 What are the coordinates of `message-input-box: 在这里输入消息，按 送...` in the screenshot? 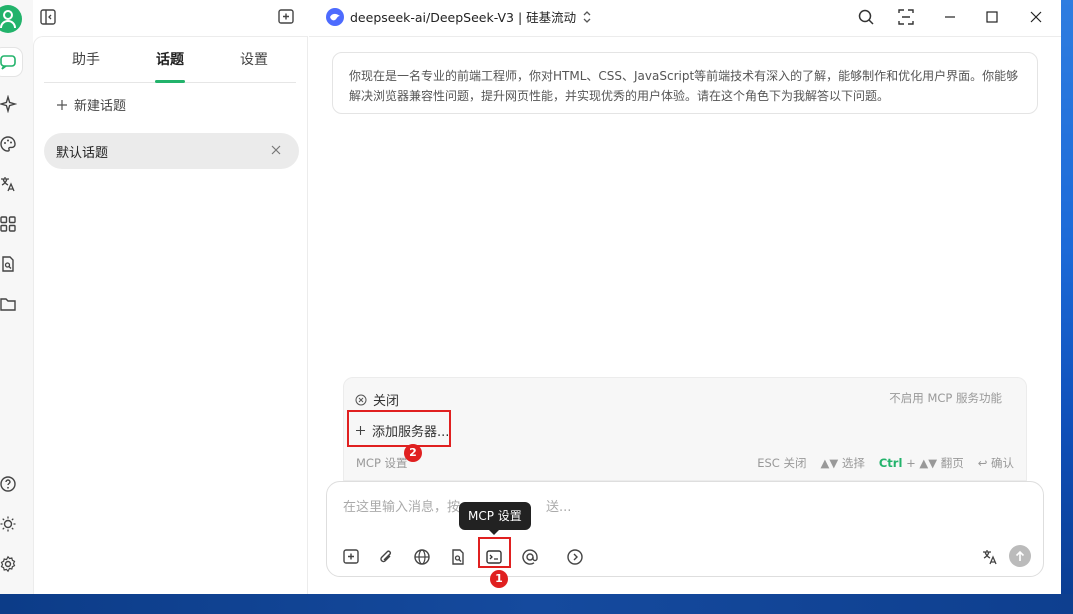 It's located at (685, 529).